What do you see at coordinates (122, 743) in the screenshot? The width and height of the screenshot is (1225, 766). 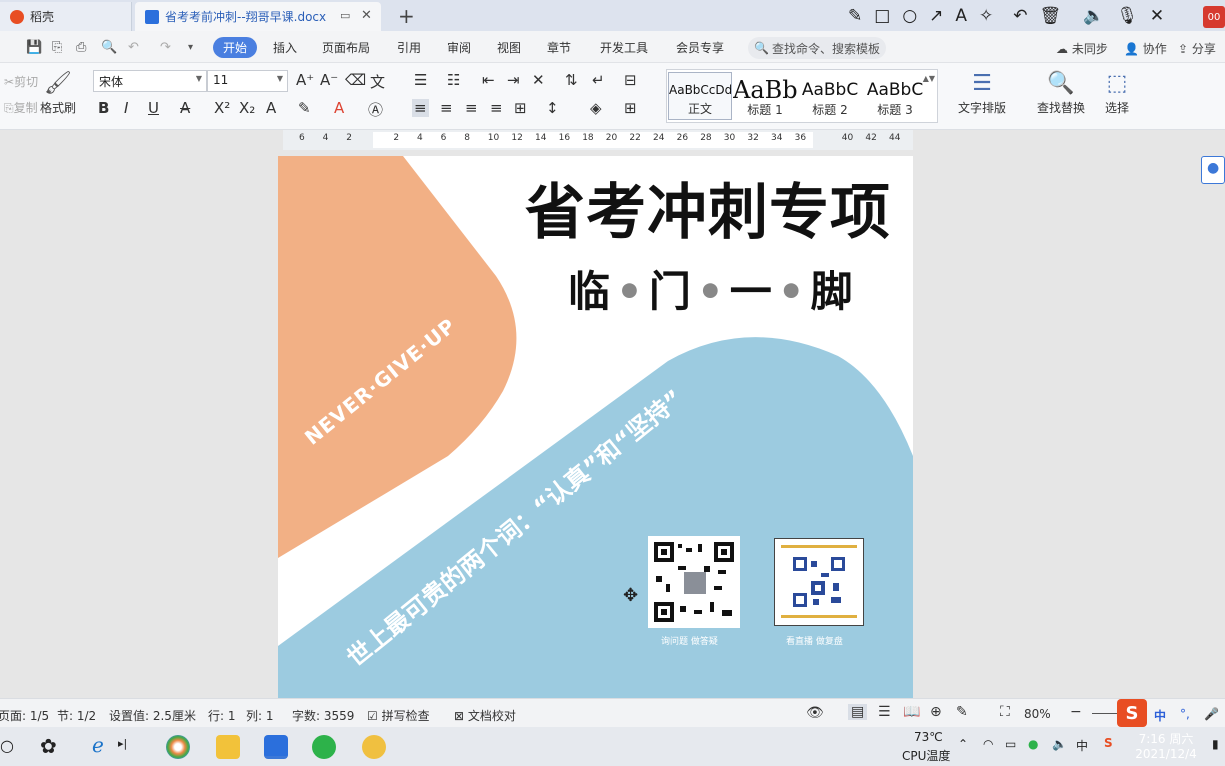 I see `ie-jumplist-icon: ▸|` at bounding box center [122, 743].